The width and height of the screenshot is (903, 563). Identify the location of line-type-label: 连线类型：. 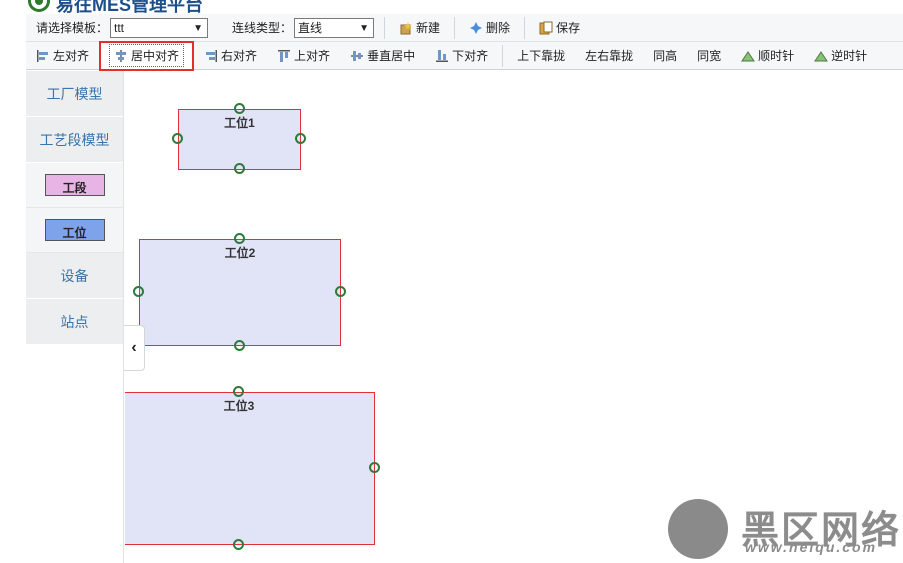
(262, 28).